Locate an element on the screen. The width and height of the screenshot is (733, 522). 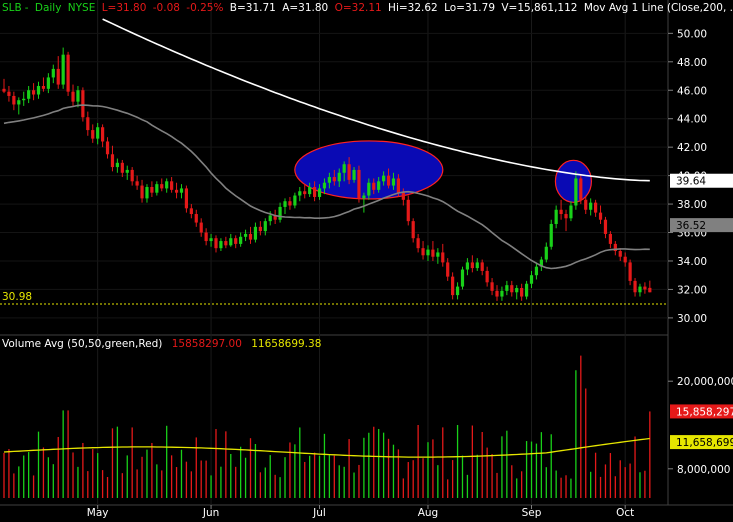
volume-avg-axis-label: 11,658,699 is located at coordinates (704, 443).